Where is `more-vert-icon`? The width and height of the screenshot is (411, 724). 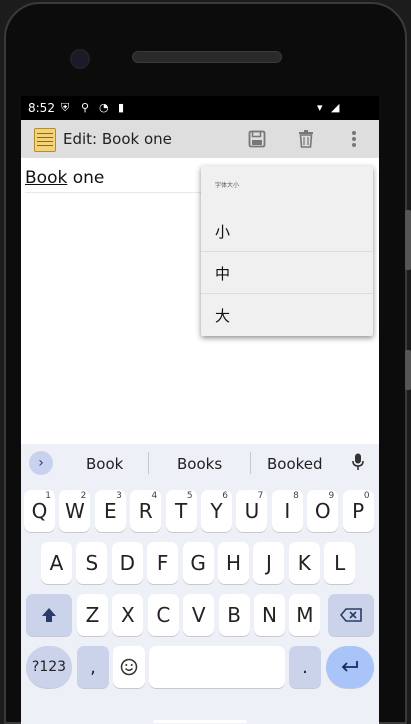
more-vert-icon is located at coordinates (354, 139).